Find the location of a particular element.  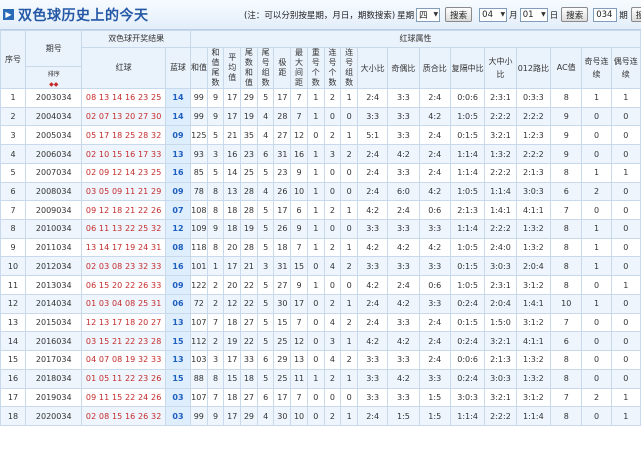

cell-issue: 2012034 is located at coordinates (54, 266).